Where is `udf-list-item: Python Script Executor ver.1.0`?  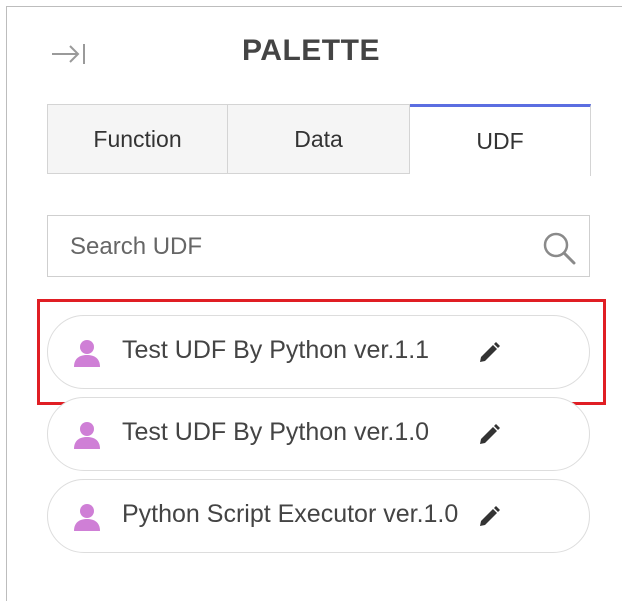 udf-list-item: Python Script Executor ver.1.0 is located at coordinates (318, 516).